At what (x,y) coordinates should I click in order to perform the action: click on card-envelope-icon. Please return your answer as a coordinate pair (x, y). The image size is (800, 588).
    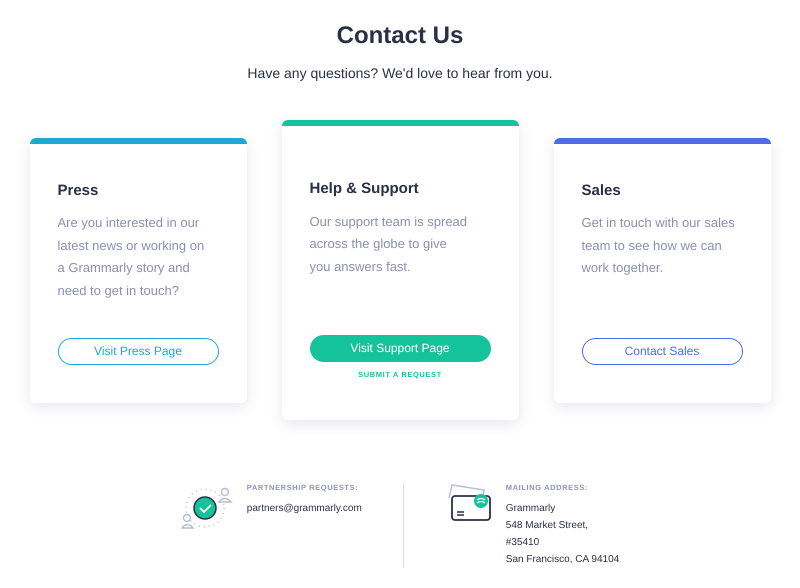
    Looking at the image, I should click on (469, 503).